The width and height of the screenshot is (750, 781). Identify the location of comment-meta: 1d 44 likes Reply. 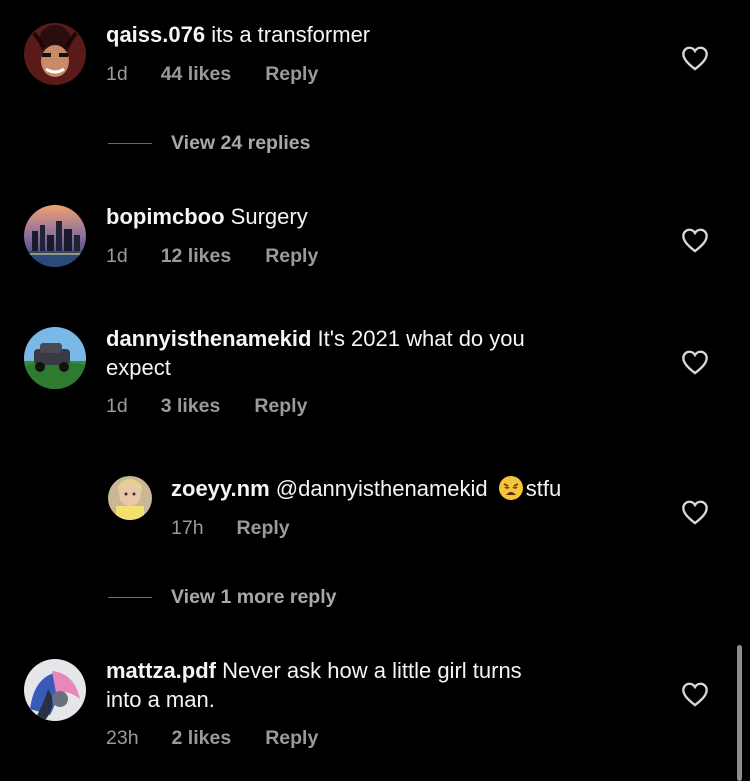
(212, 74).